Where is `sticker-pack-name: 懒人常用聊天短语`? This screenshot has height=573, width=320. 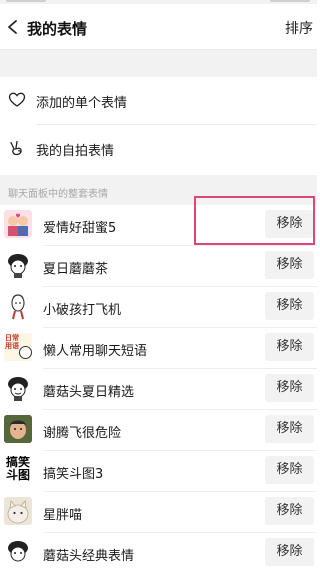 sticker-pack-name: 懒人常用聊天短语 is located at coordinates (95, 351).